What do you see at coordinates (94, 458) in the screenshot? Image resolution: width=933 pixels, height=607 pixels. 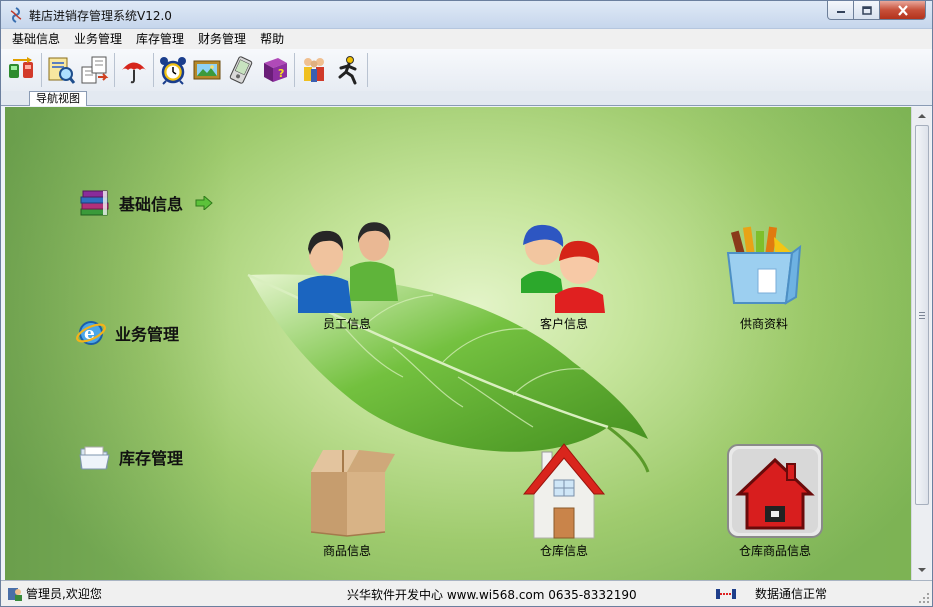 I see `open-folder-icon` at bounding box center [94, 458].